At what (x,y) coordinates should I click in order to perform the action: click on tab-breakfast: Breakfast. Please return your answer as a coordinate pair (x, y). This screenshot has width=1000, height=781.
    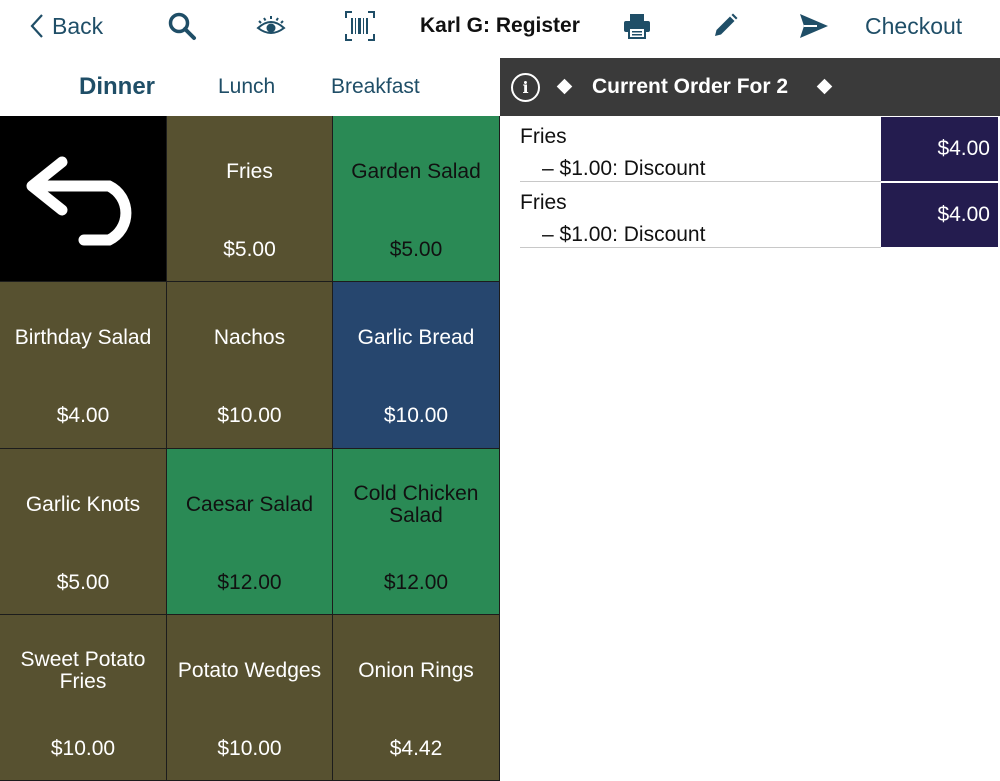
    Looking at the image, I should click on (375, 87).